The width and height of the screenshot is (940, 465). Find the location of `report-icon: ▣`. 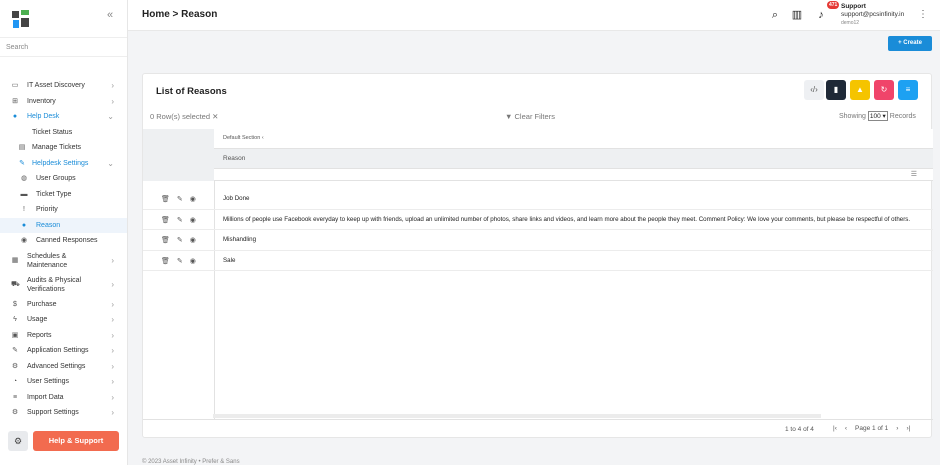

report-icon: ▣ is located at coordinates (15, 335).